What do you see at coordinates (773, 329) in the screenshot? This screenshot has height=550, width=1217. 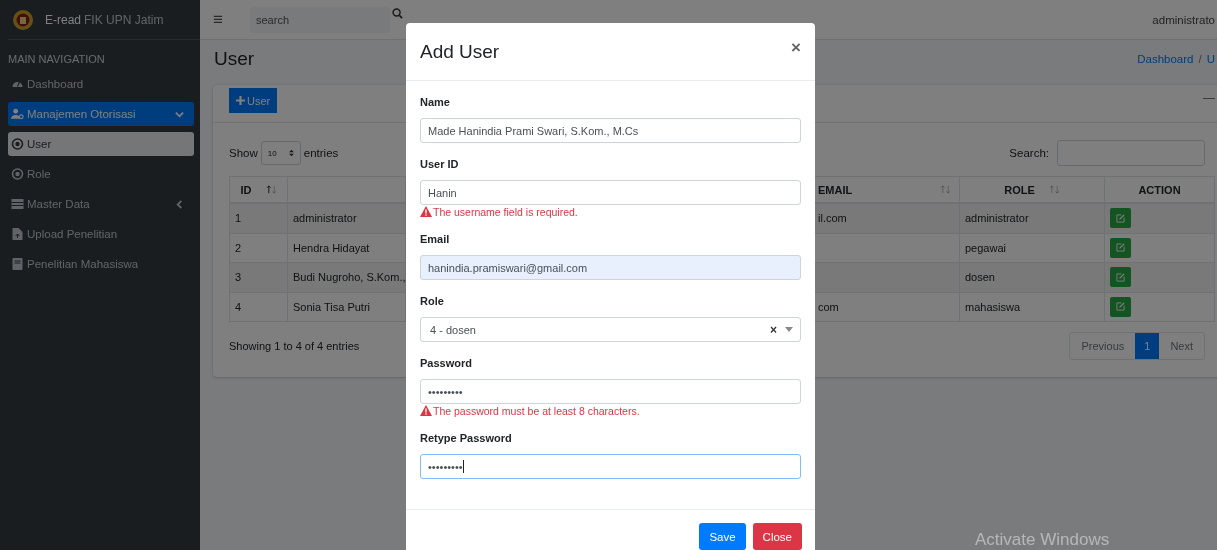 I see `clear-button: ×` at bounding box center [773, 329].